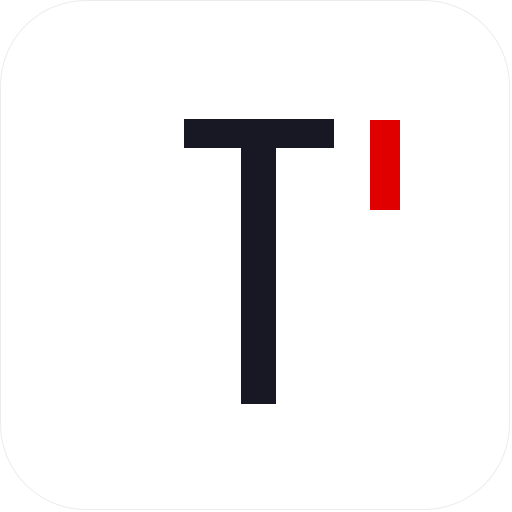  I want to click on logo-t-stem, so click(258, 276).